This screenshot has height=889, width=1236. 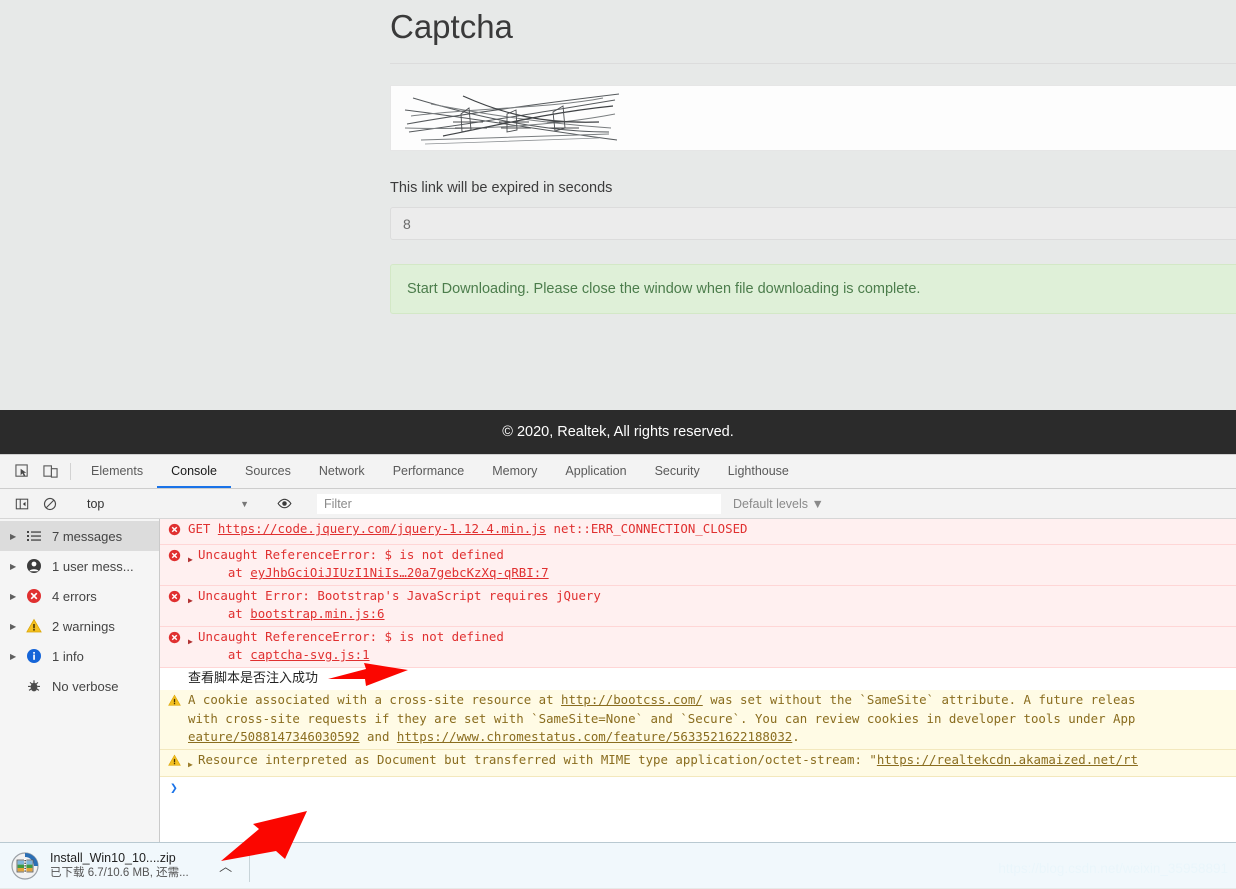 What do you see at coordinates (117, 471) in the screenshot?
I see `tab-elements: Elements` at bounding box center [117, 471].